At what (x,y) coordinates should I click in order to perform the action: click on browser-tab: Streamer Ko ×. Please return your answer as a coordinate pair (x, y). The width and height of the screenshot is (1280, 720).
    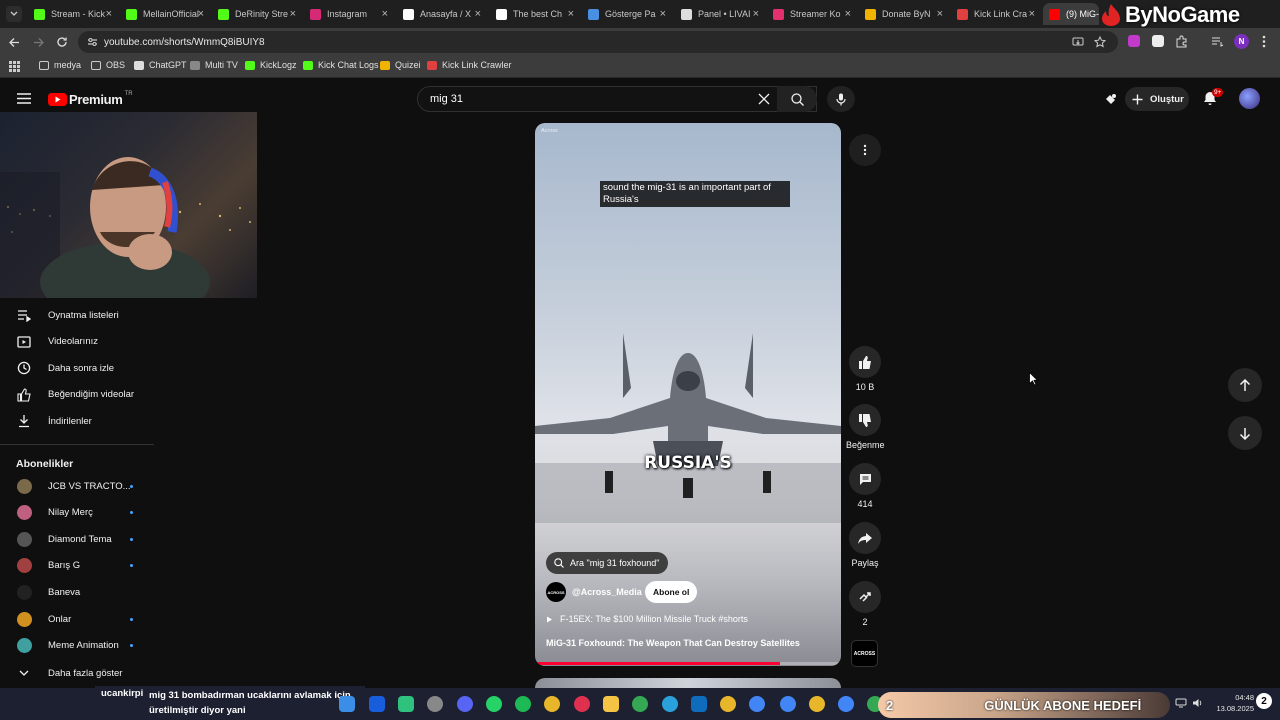
    Looking at the image, I should click on (812, 14).